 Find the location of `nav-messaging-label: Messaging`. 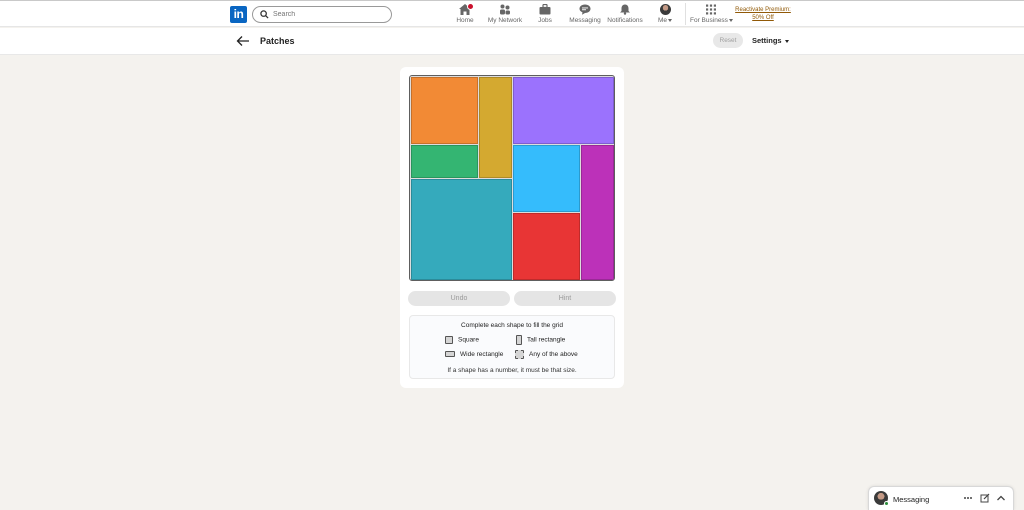

nav-messaging-label: Messaging is located at coordinates (585, 20).